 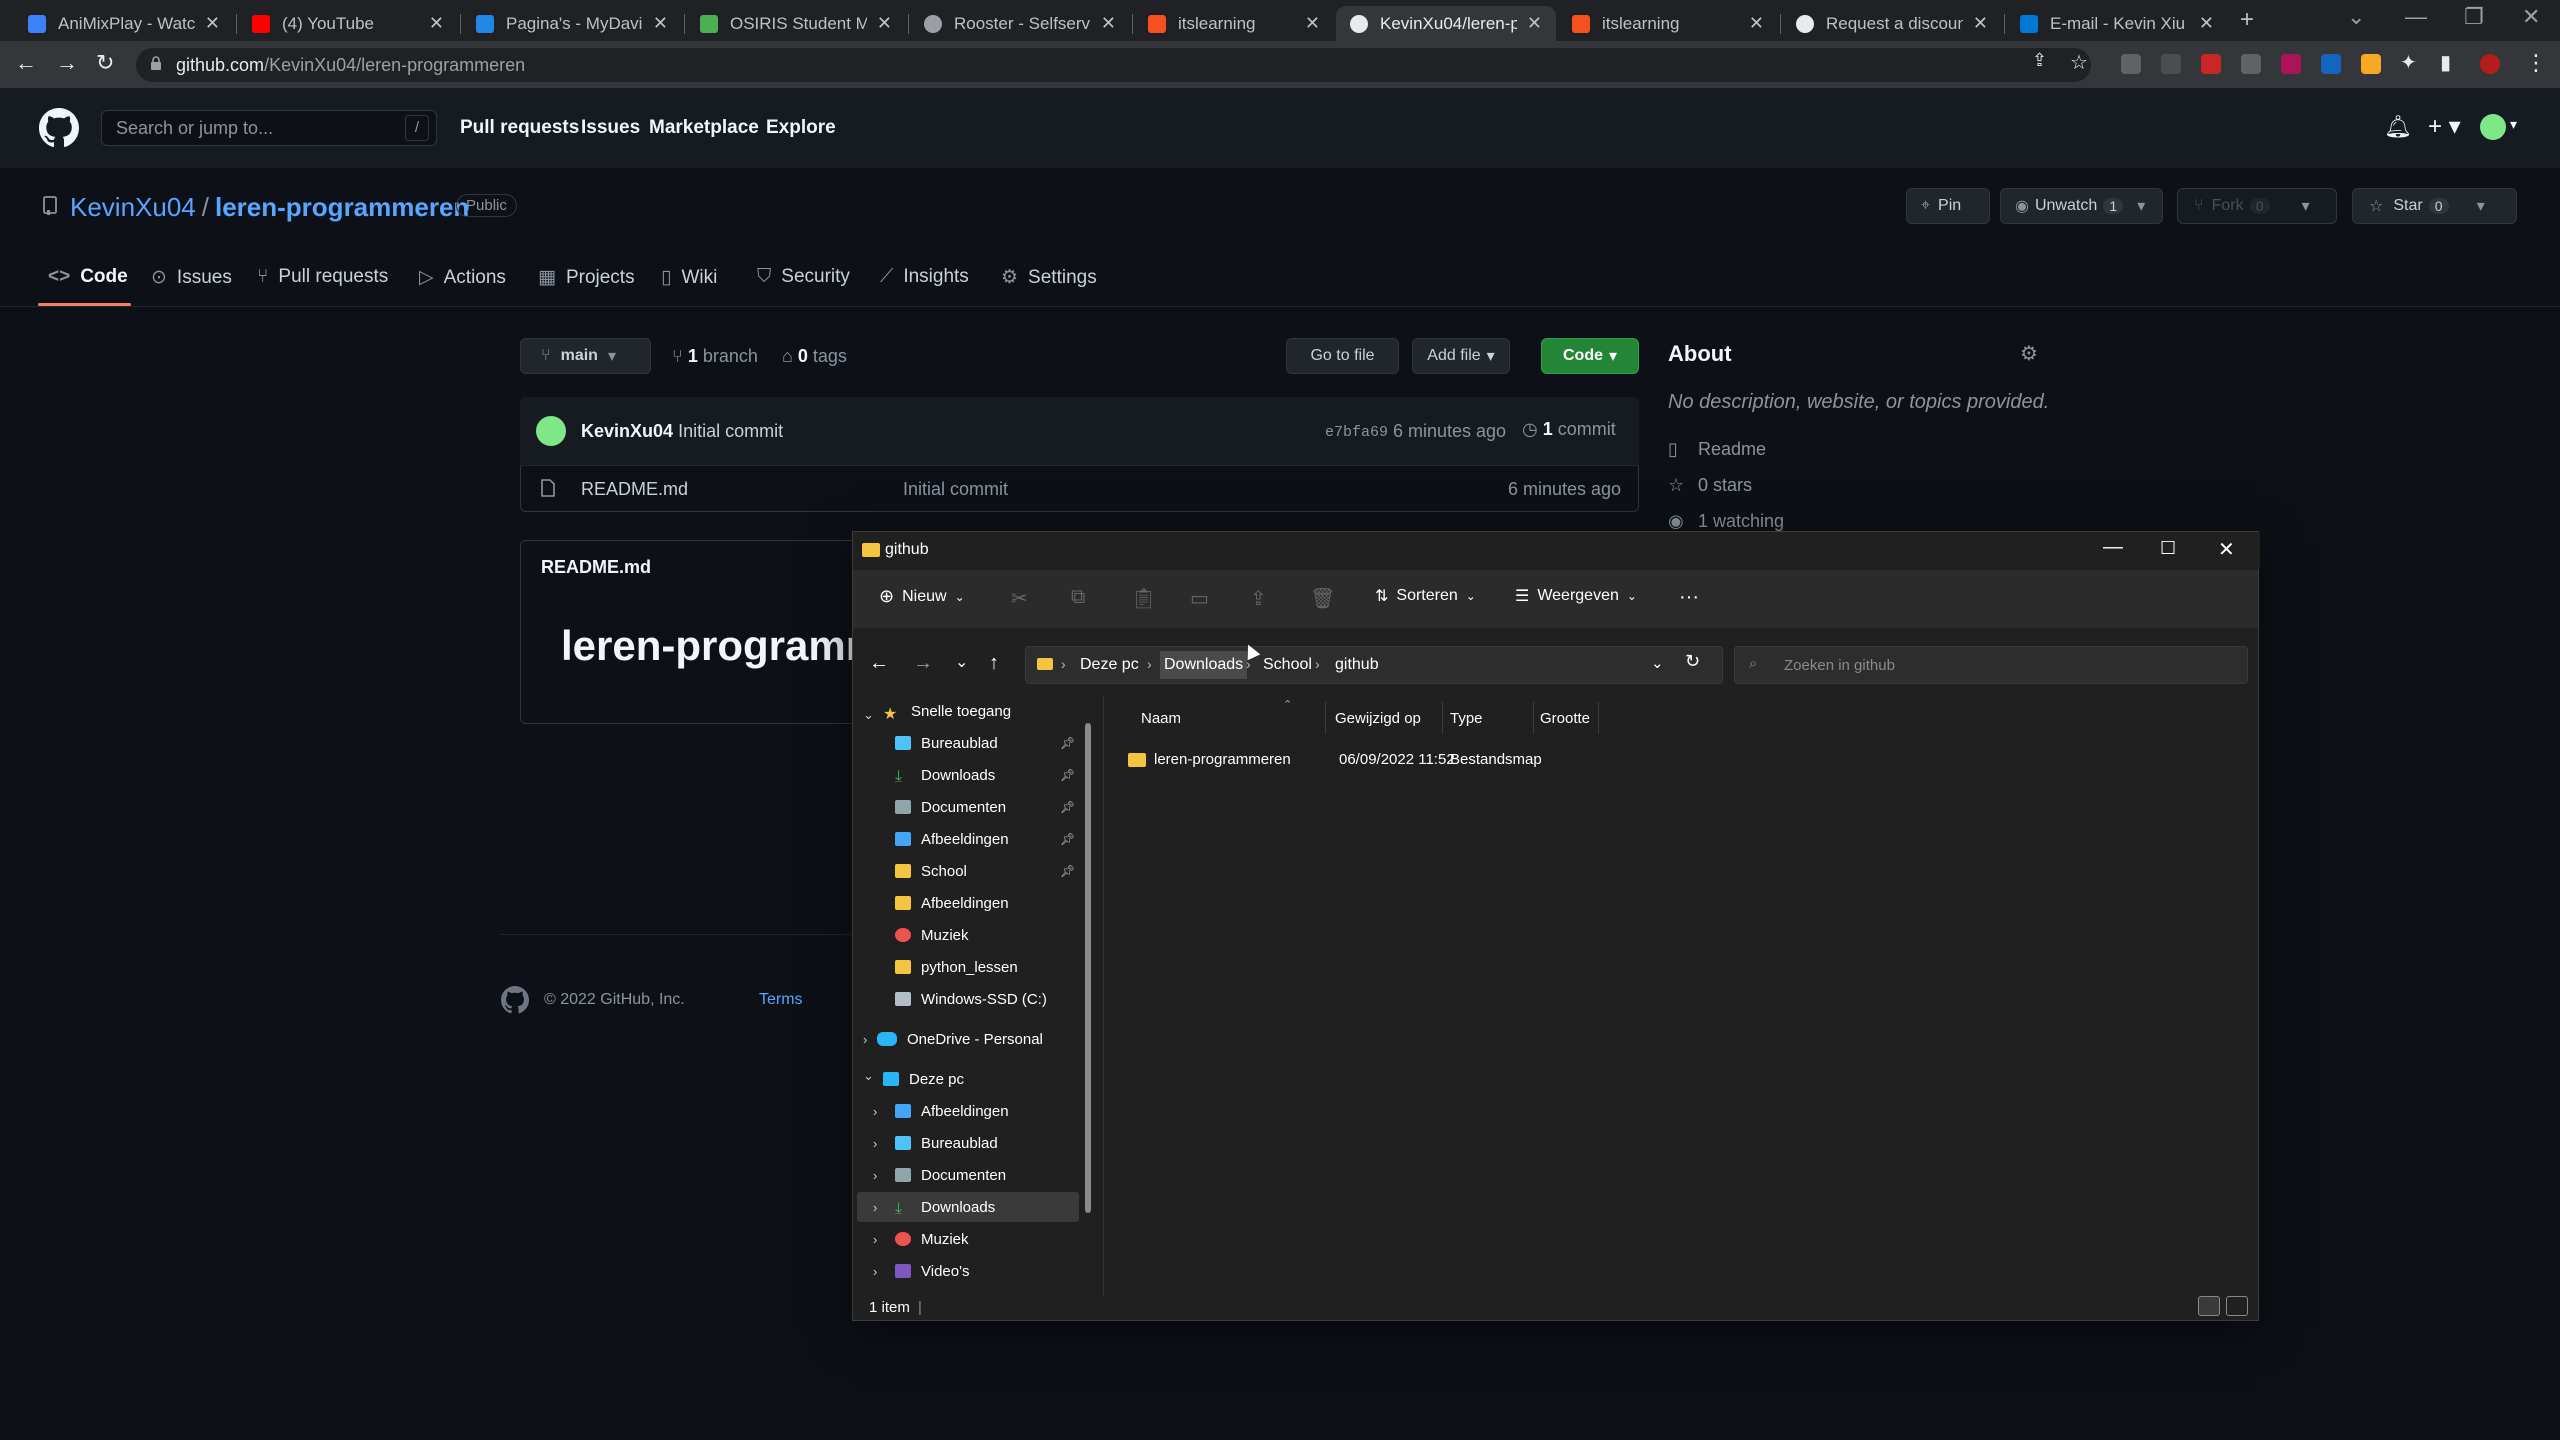 I want to click on file-name-link: README.md, so click(x=634, y=489).